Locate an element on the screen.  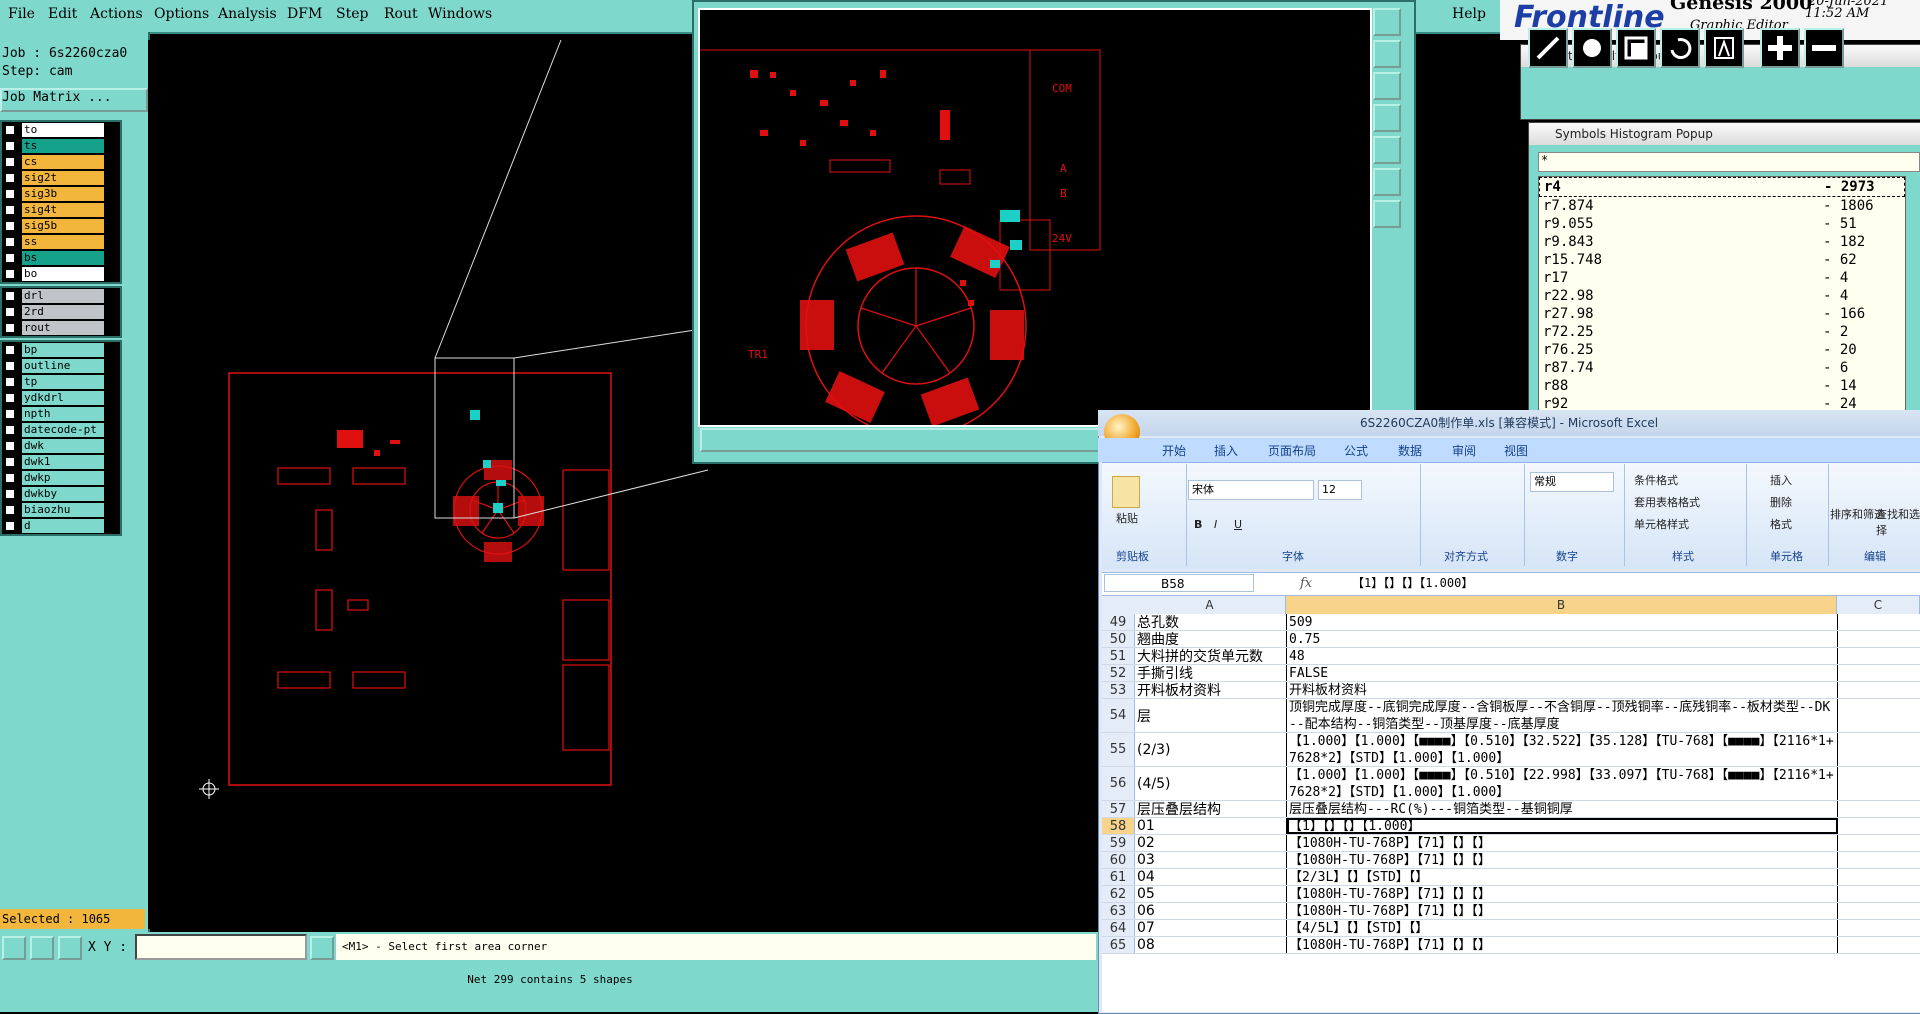
symbol-row: r7.874 - 1806 is located at coordinates (1722, 206).